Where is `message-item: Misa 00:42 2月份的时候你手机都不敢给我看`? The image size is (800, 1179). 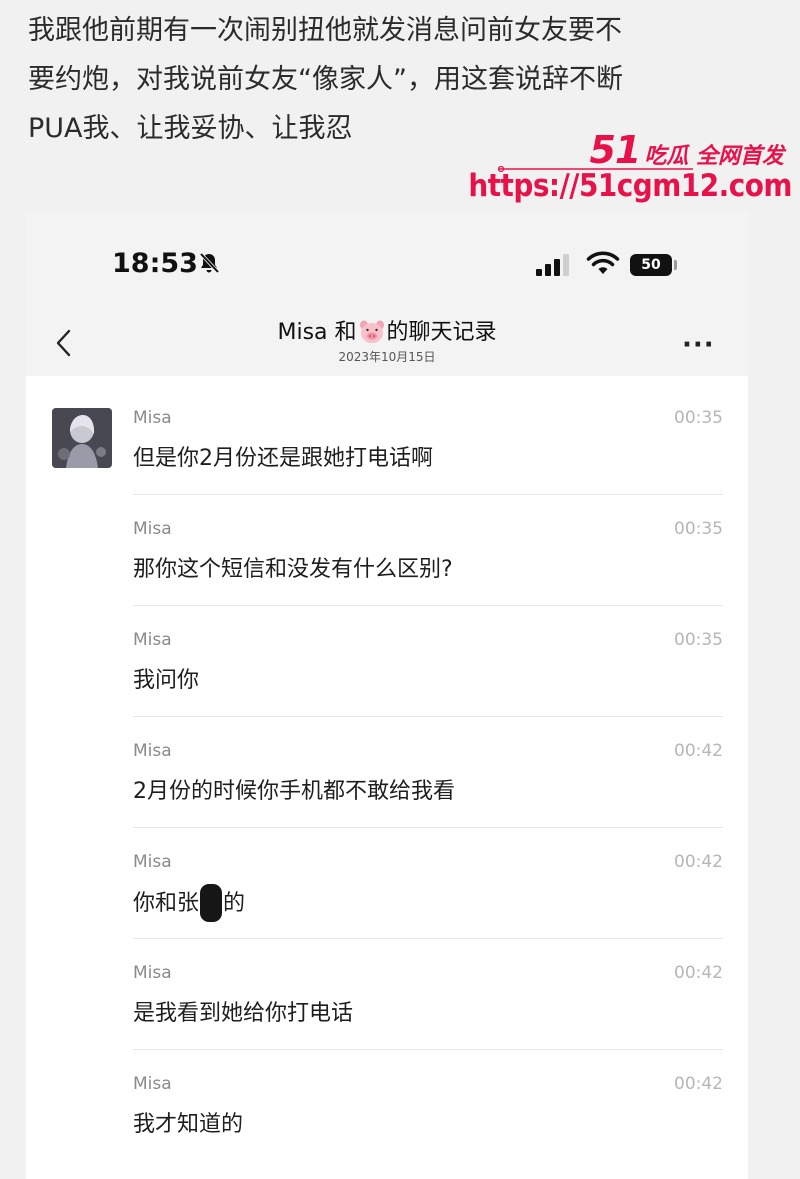
message-item: Misa 00:42 2月份的时候你手机都不敢给我看 is located at coordinates (428, 796).